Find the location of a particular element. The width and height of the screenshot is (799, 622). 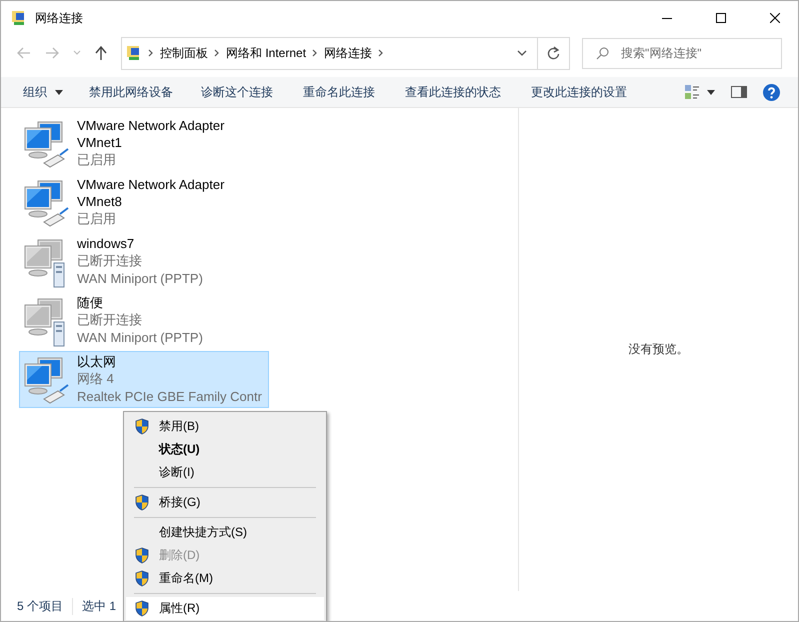

breadcrumb: 控制面板 is located at coordinates (184, 53).